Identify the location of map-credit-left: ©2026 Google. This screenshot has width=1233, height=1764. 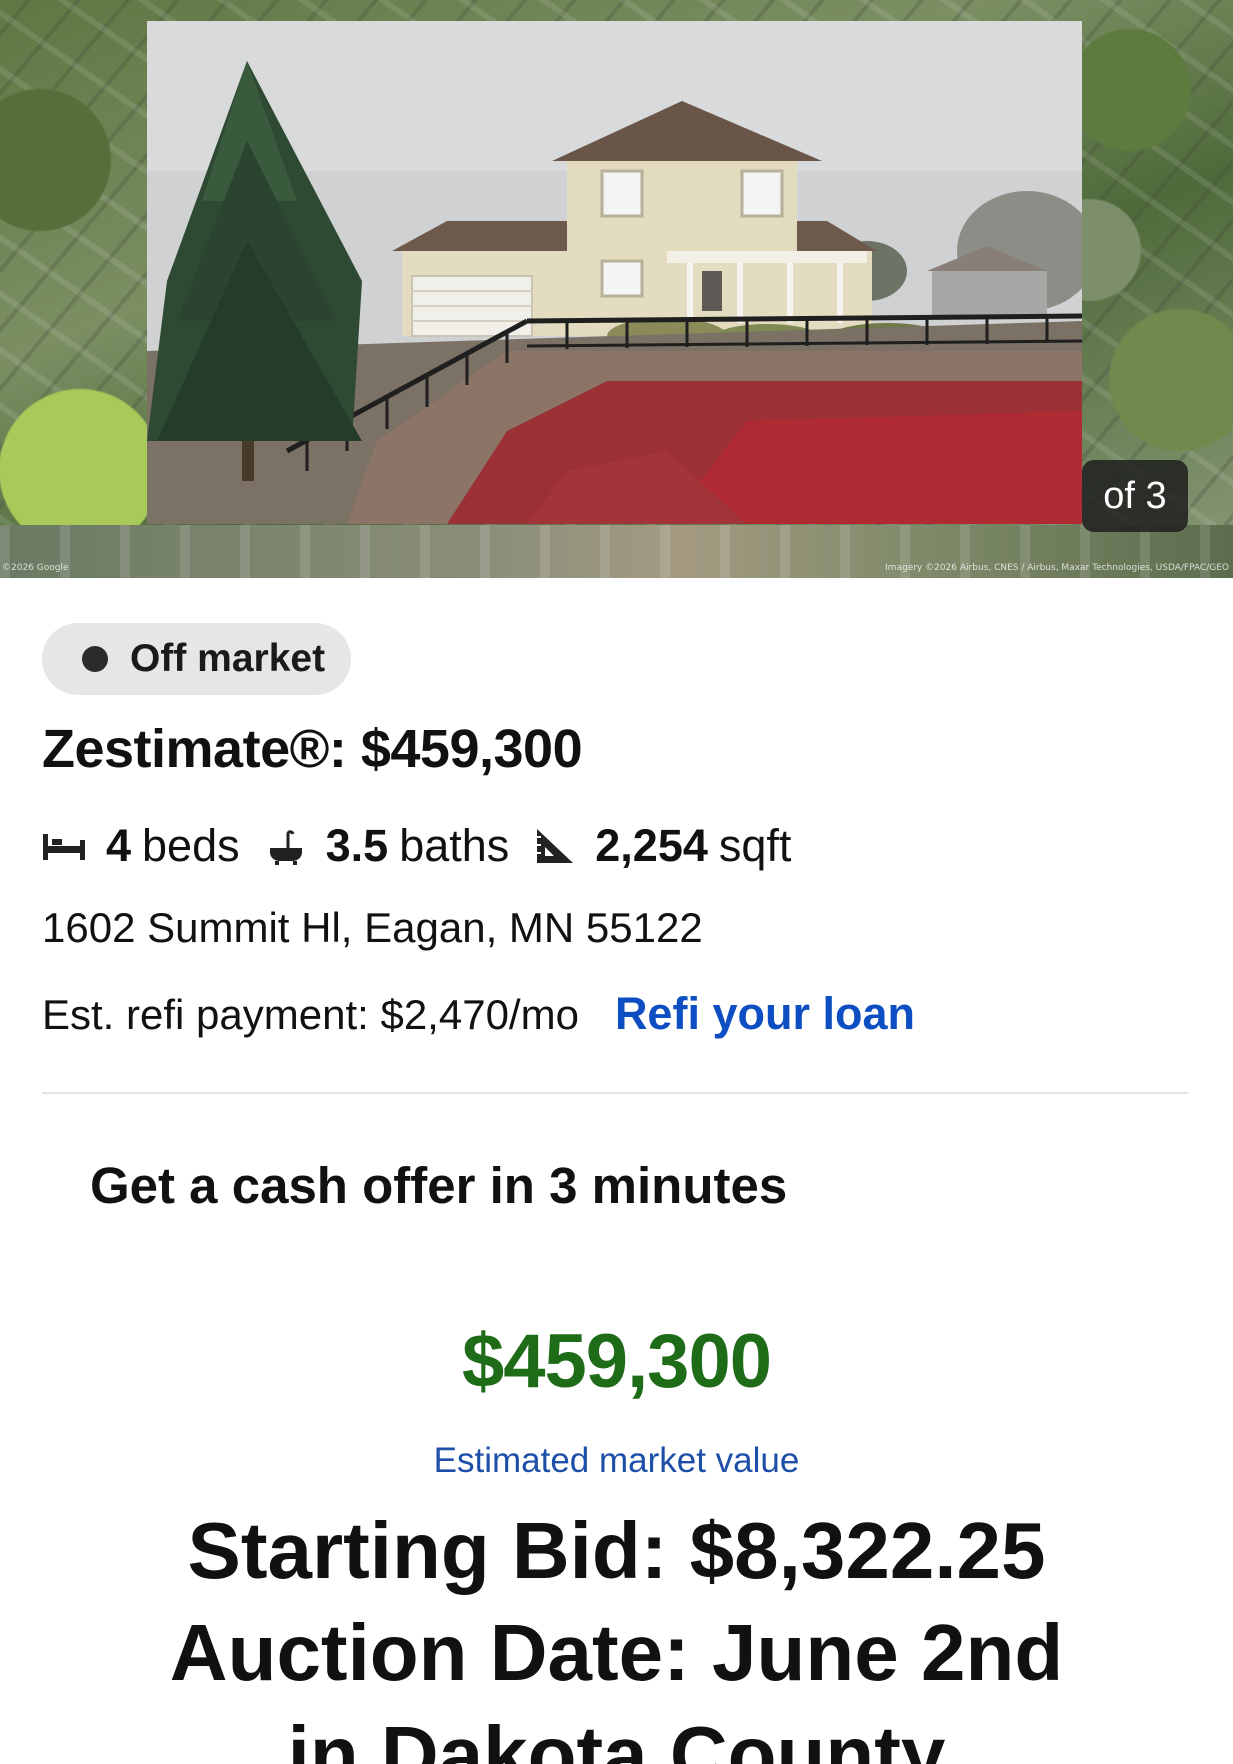
(35, 568).